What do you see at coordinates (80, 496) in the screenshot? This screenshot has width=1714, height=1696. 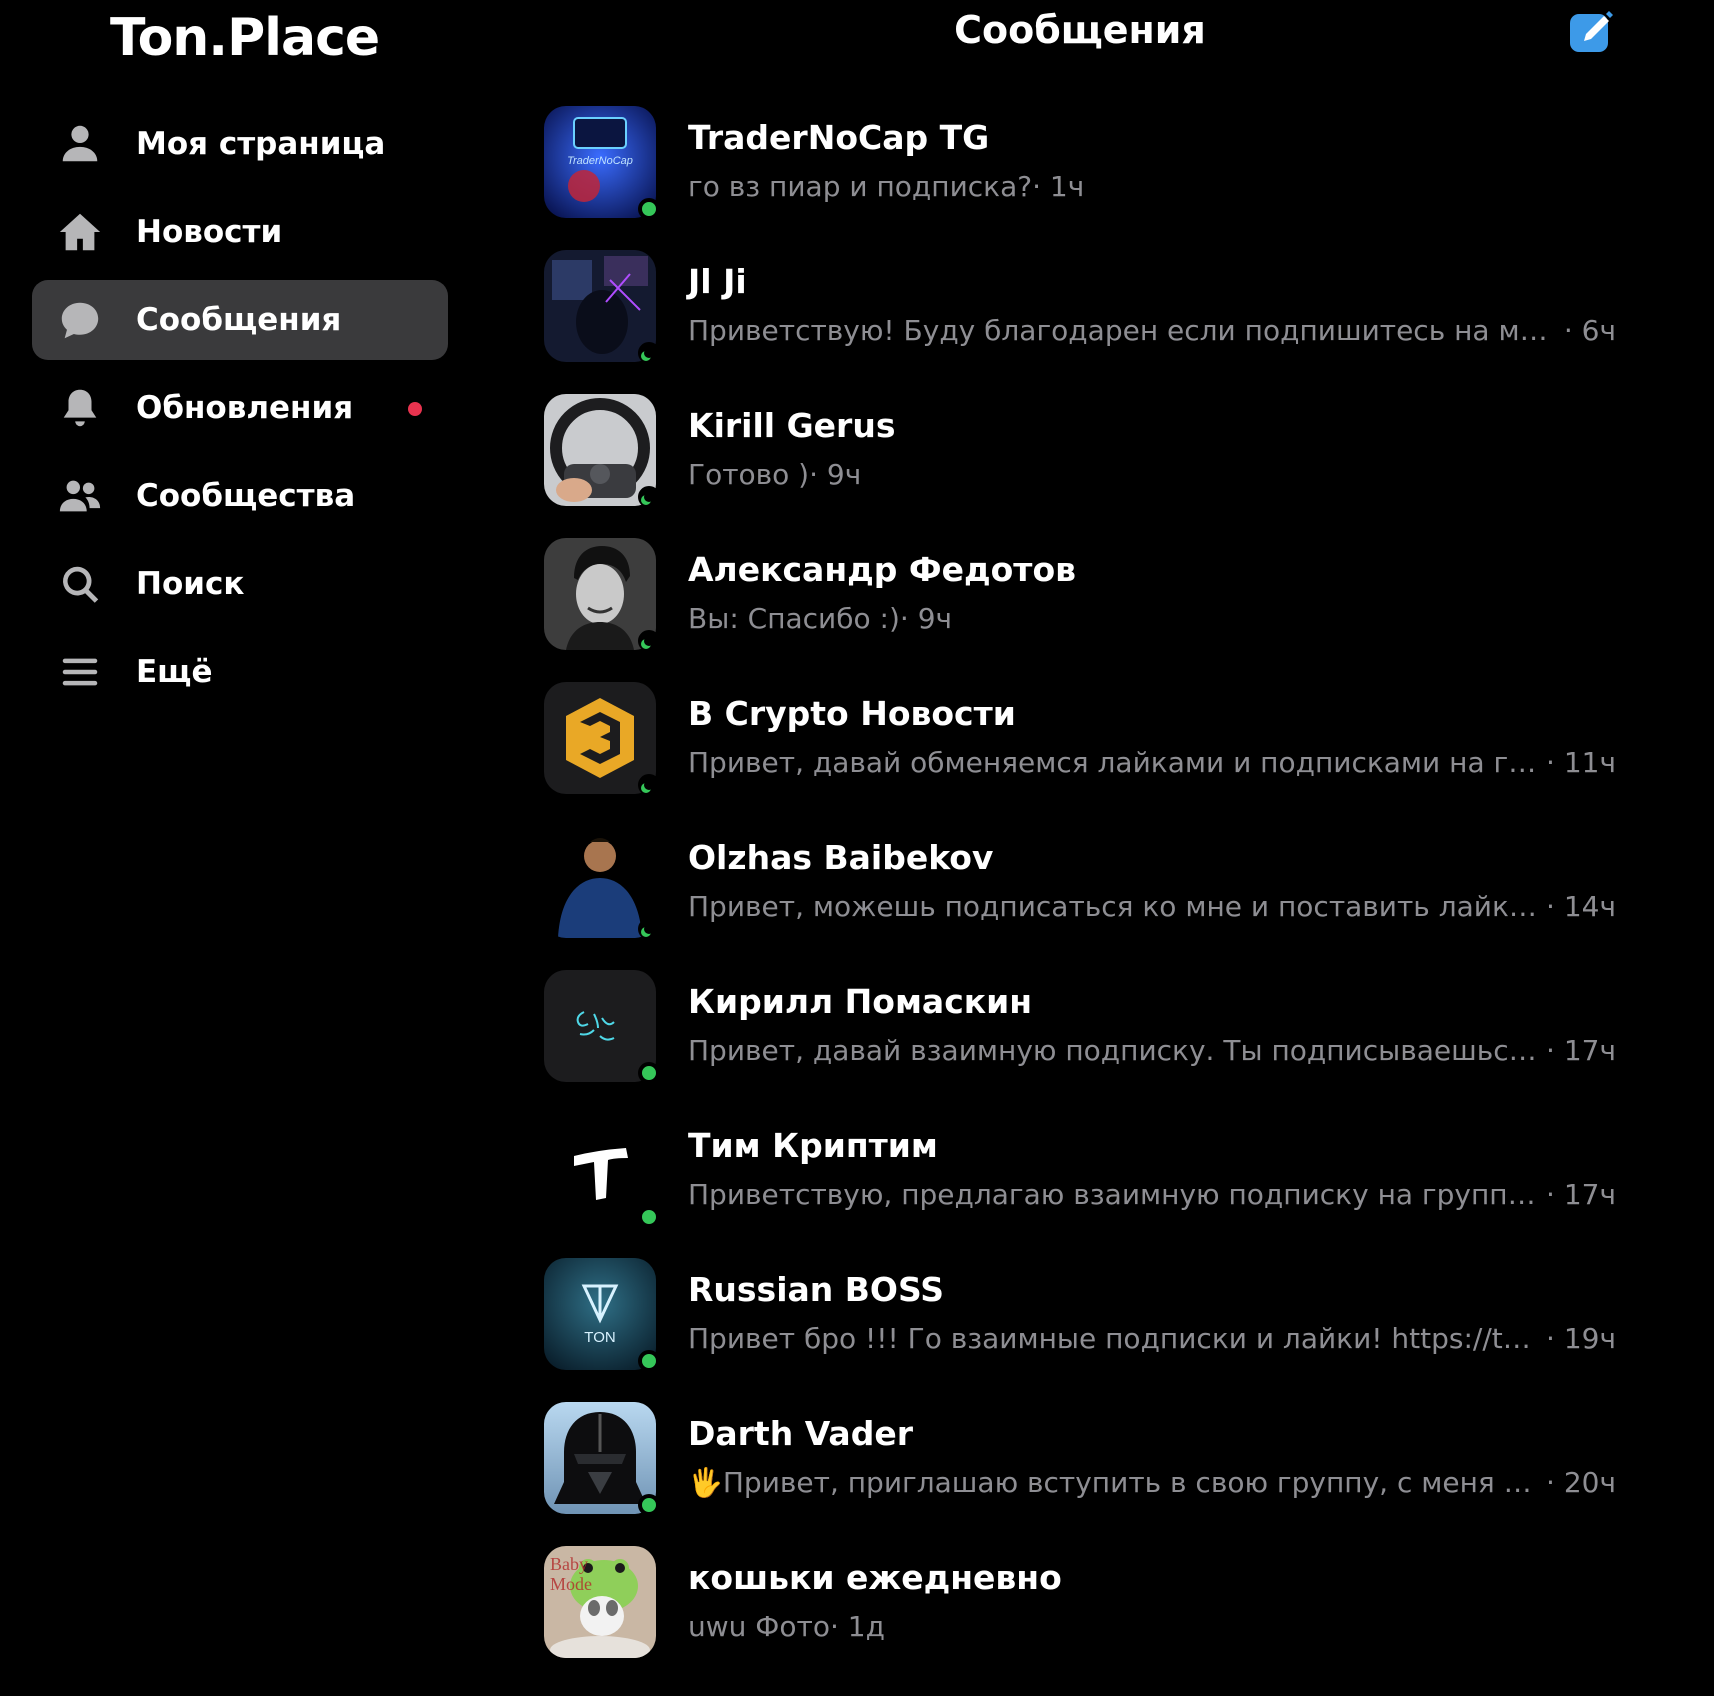 I see `group-icon` at bounding box center [80, 496].